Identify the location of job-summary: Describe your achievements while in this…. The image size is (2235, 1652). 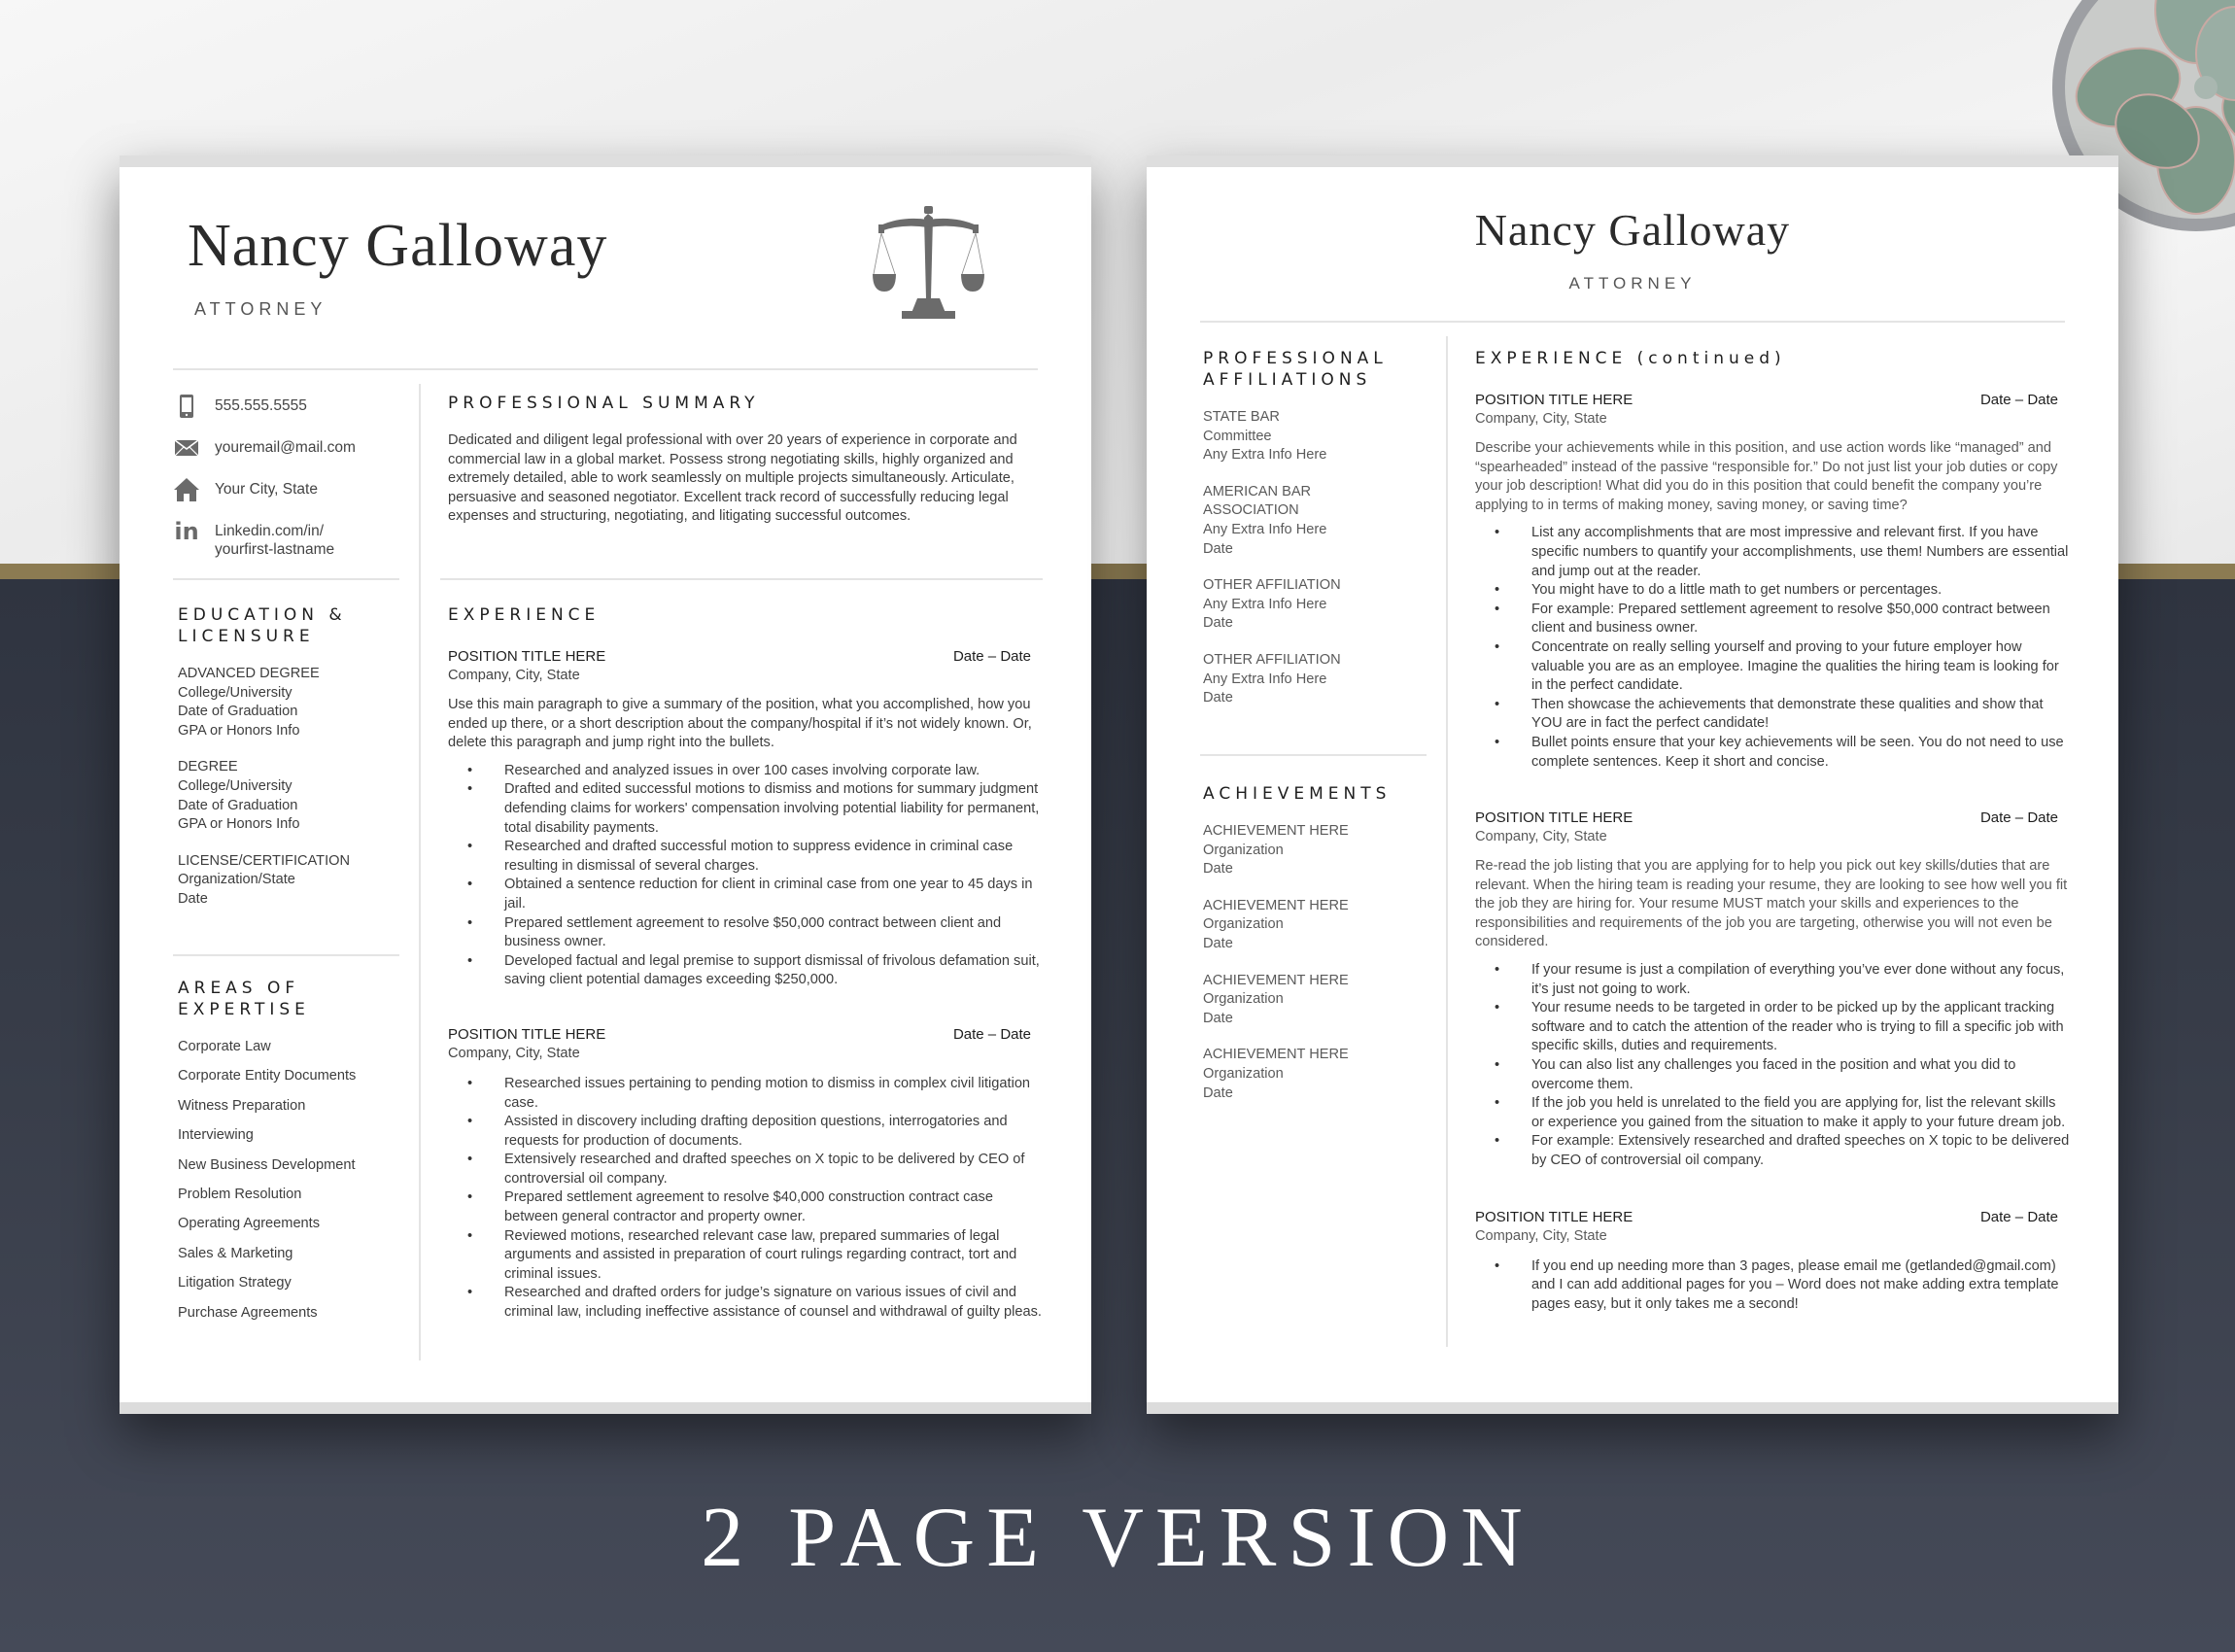
(1767, 477).